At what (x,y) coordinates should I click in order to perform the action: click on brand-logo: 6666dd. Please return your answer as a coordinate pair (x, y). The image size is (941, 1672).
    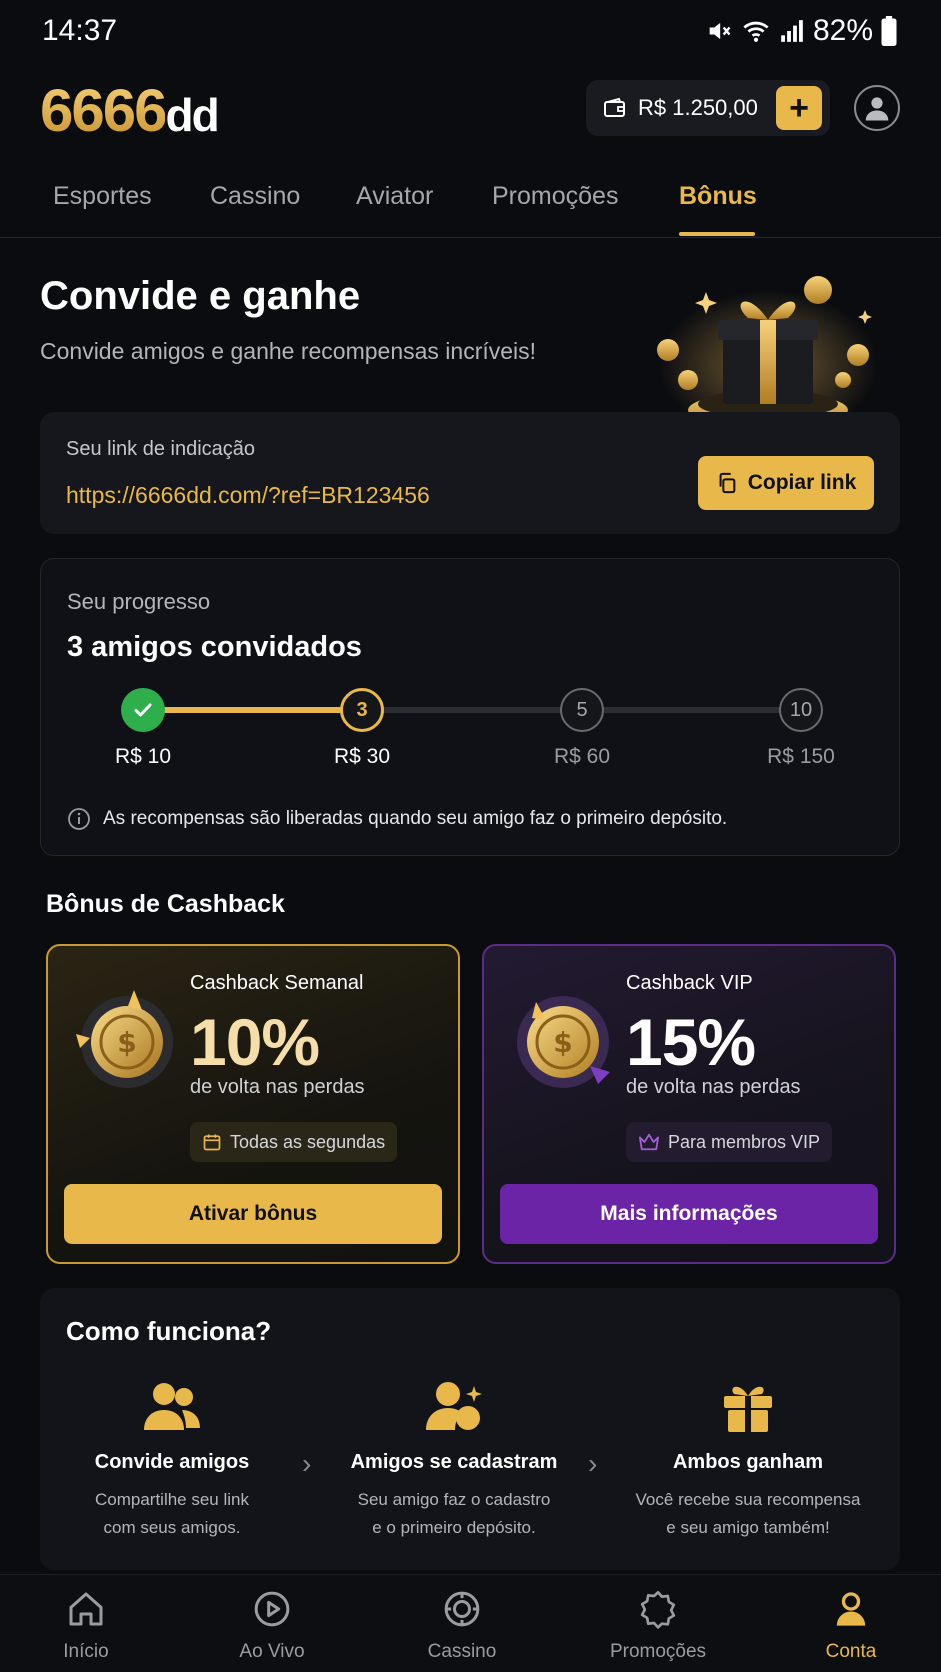
    Looking at the image, I should click on (130, 110).